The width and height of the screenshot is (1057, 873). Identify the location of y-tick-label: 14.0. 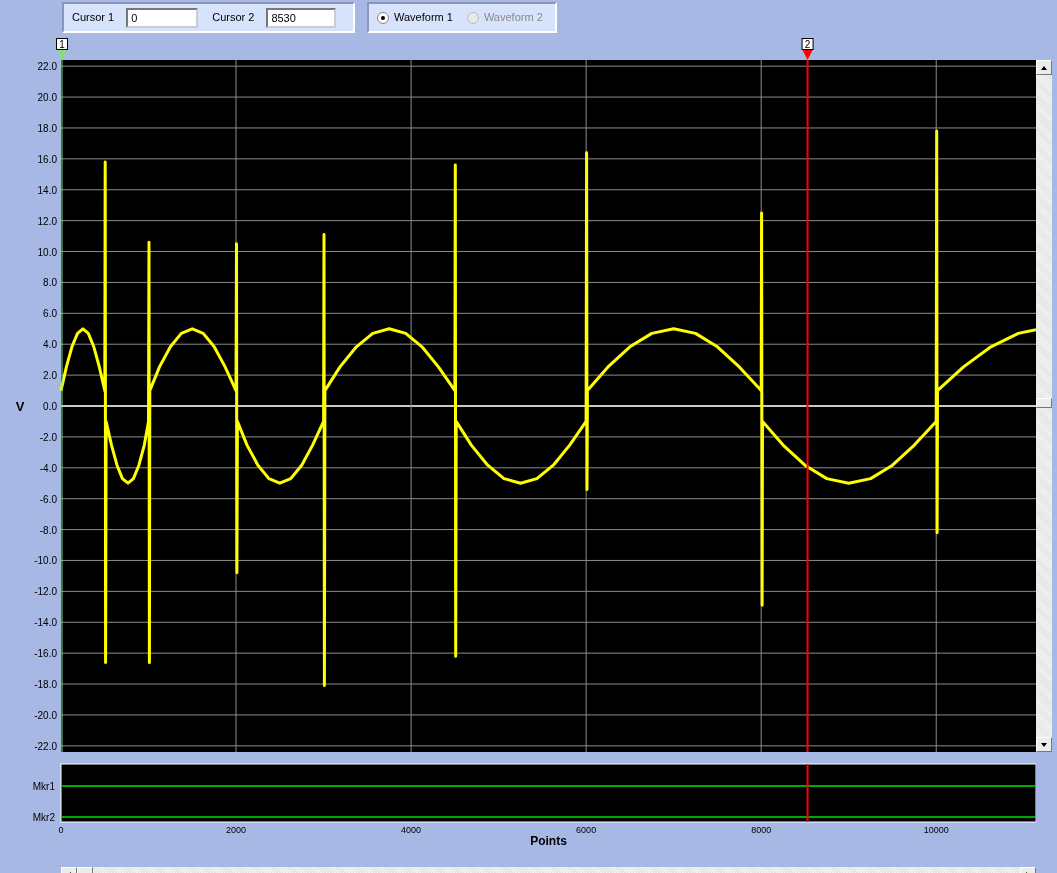
(47, 190).